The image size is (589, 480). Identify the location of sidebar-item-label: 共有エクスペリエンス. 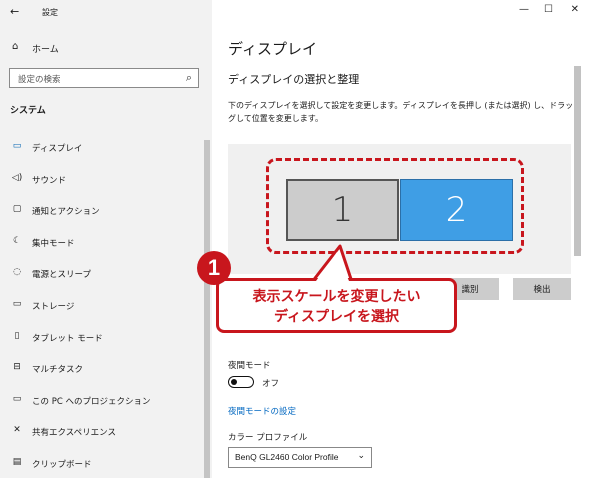
(74, 433).